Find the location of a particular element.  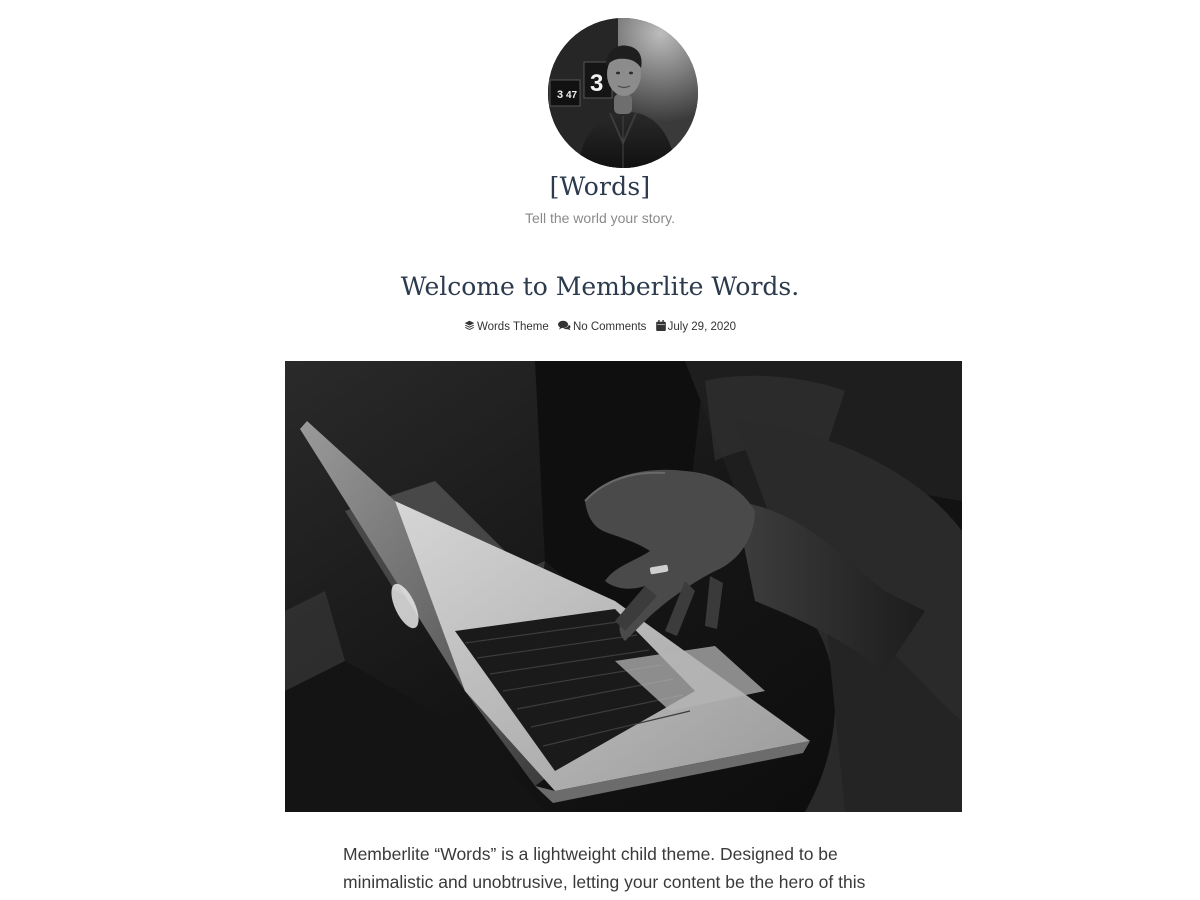

comments-icon is located at coordinates (564, 325).